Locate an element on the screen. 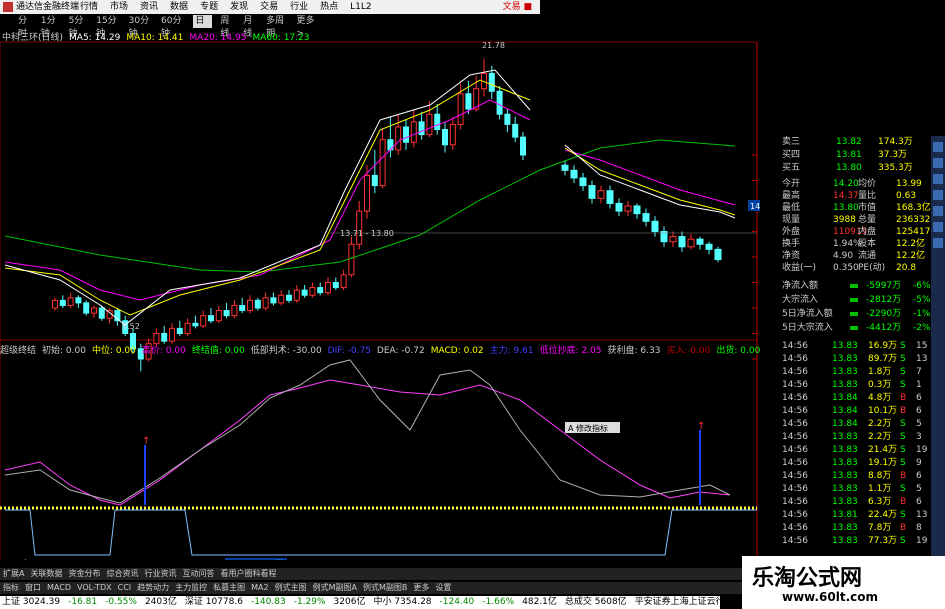 The image size is (945, 609). tick-count: 13 is located at coordinates (922, 359).